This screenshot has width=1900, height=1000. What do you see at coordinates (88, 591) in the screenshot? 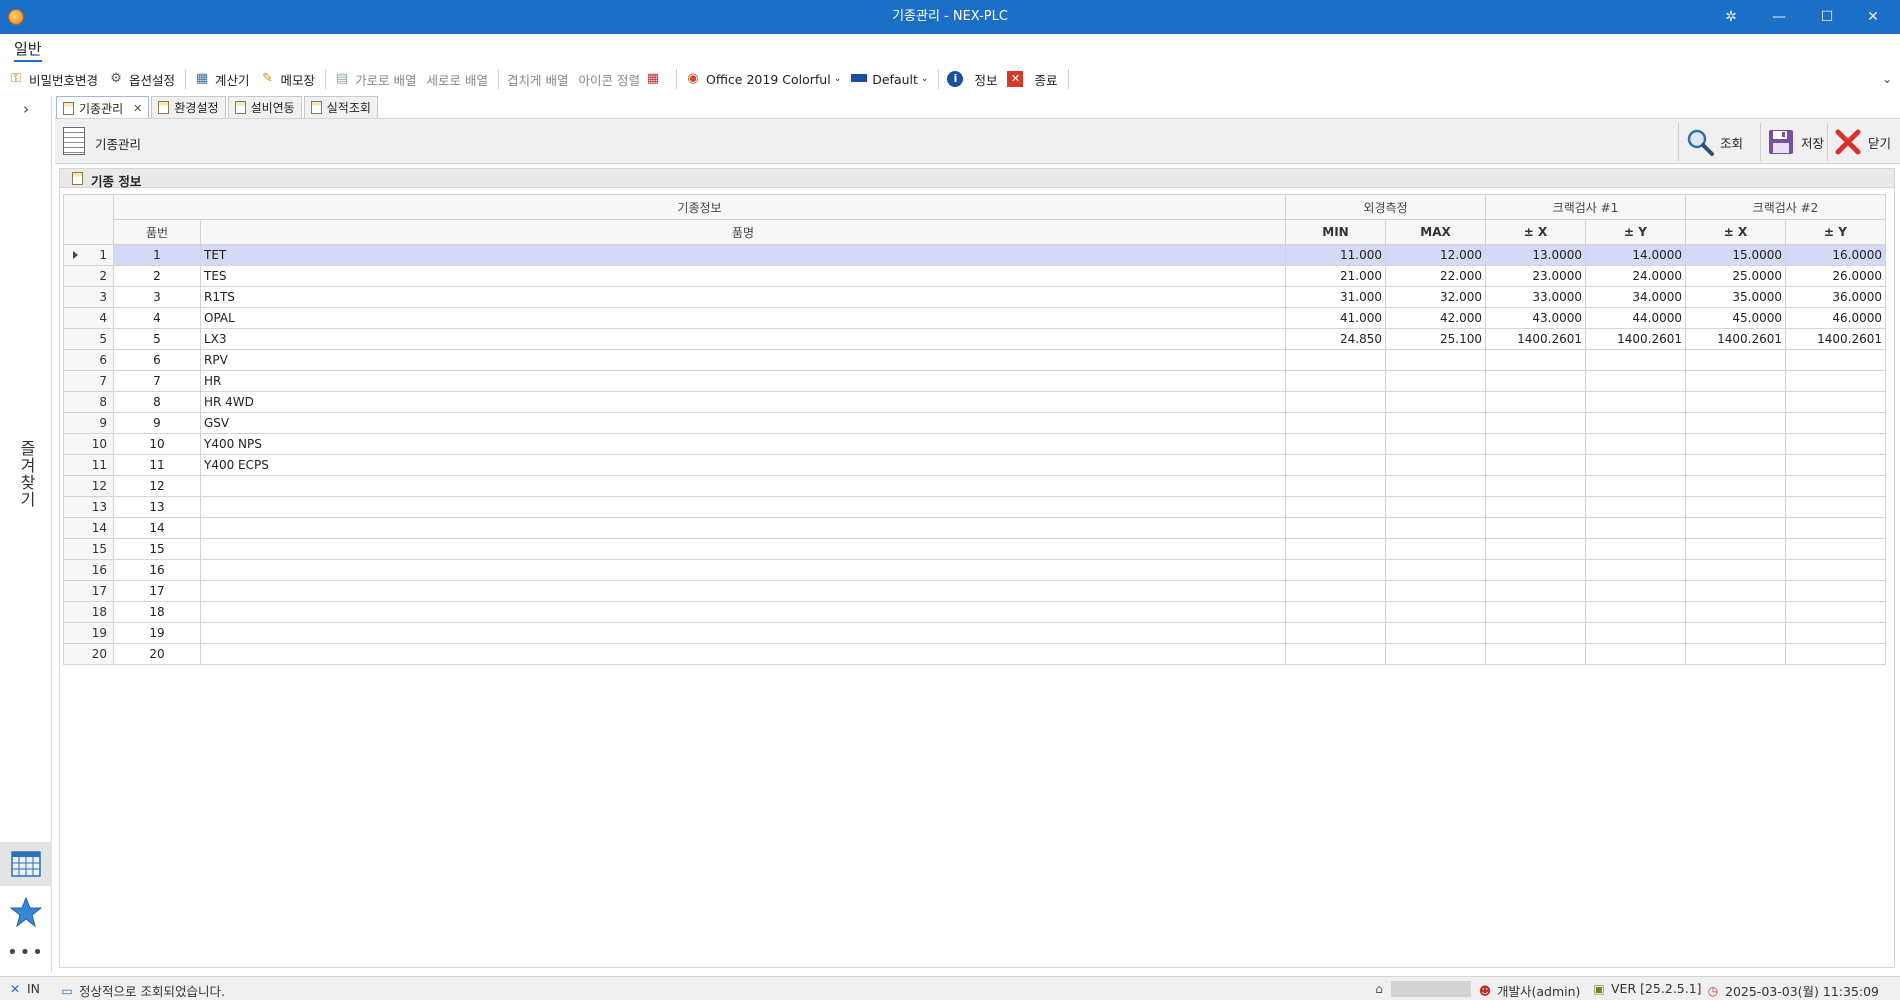
I see `row-indicator: 17` at bounding box center [88, 591].